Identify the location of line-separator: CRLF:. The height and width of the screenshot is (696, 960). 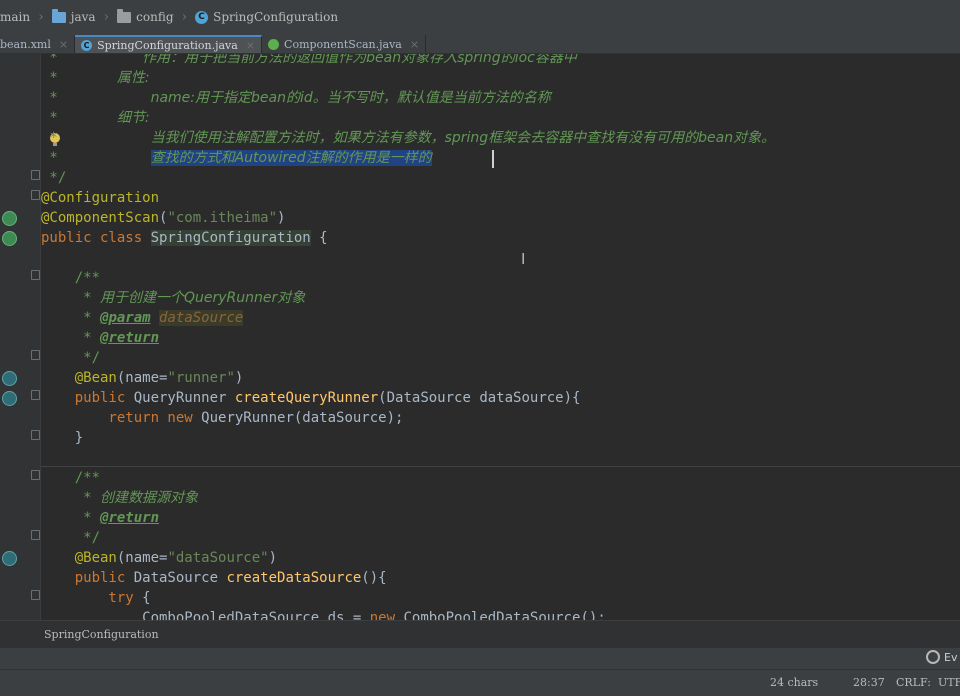
(913, 682).